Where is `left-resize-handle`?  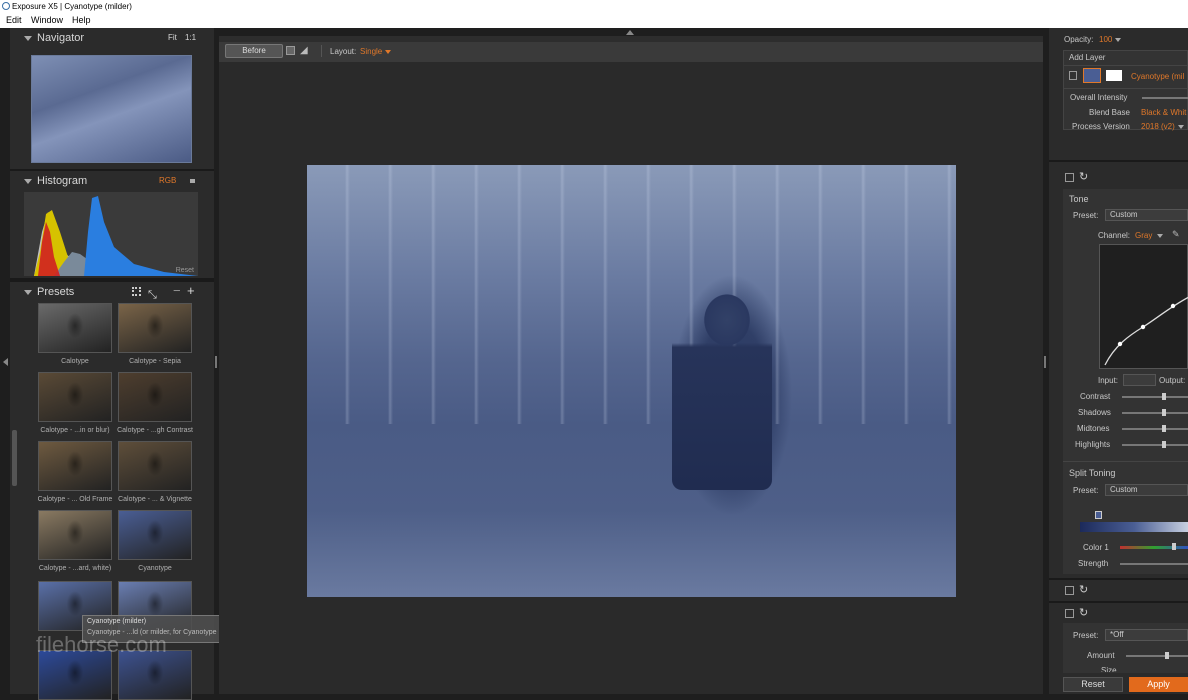
left-resize-handle is located at coordinates (216, 362).